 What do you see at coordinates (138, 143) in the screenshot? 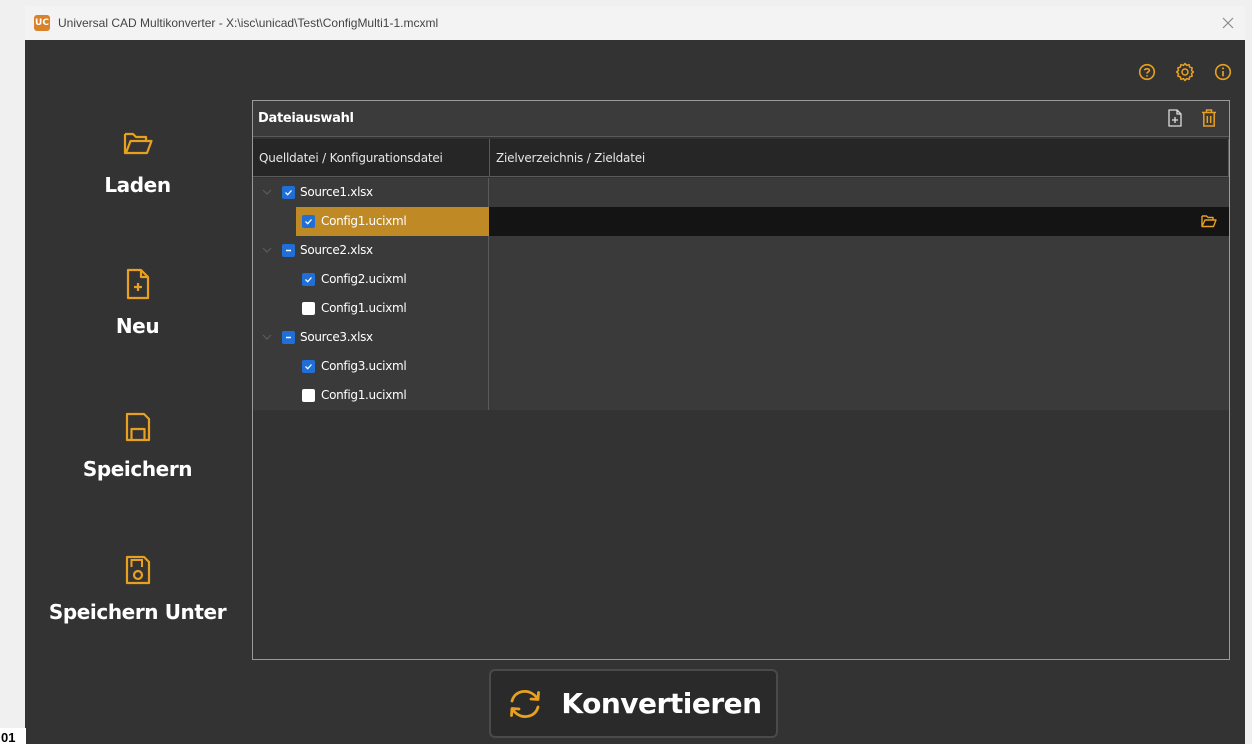
I see `folder-open-icon` at bounding box center [138, 143].